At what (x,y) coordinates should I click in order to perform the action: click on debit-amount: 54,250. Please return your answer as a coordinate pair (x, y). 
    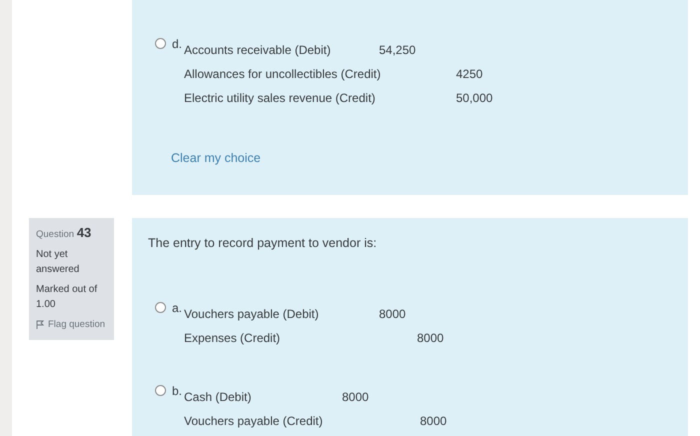
    Looking at the image, I should click on (397, 50).